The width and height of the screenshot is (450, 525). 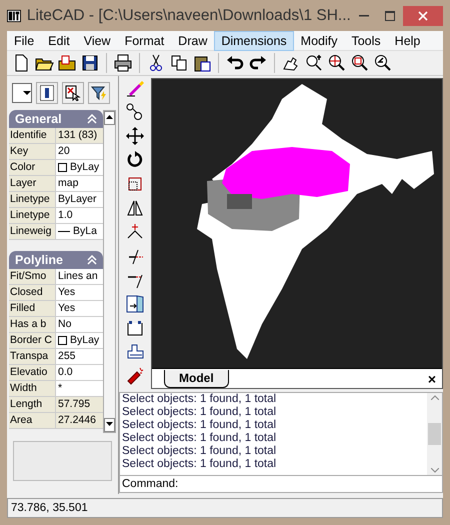 I want to click on property-label: Color, so click(x=32, y=167).